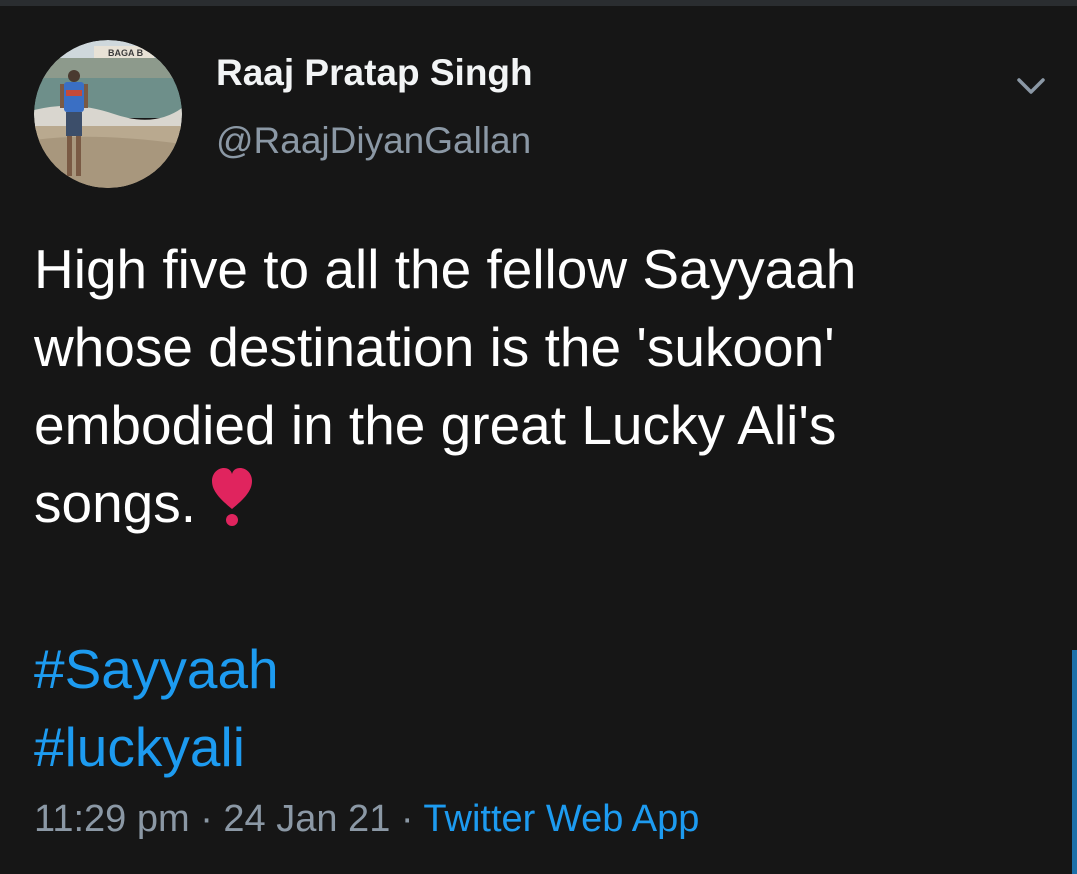 The image size is (1077, 874). I want to click on avatar: BAGA B, so click(108, 114).